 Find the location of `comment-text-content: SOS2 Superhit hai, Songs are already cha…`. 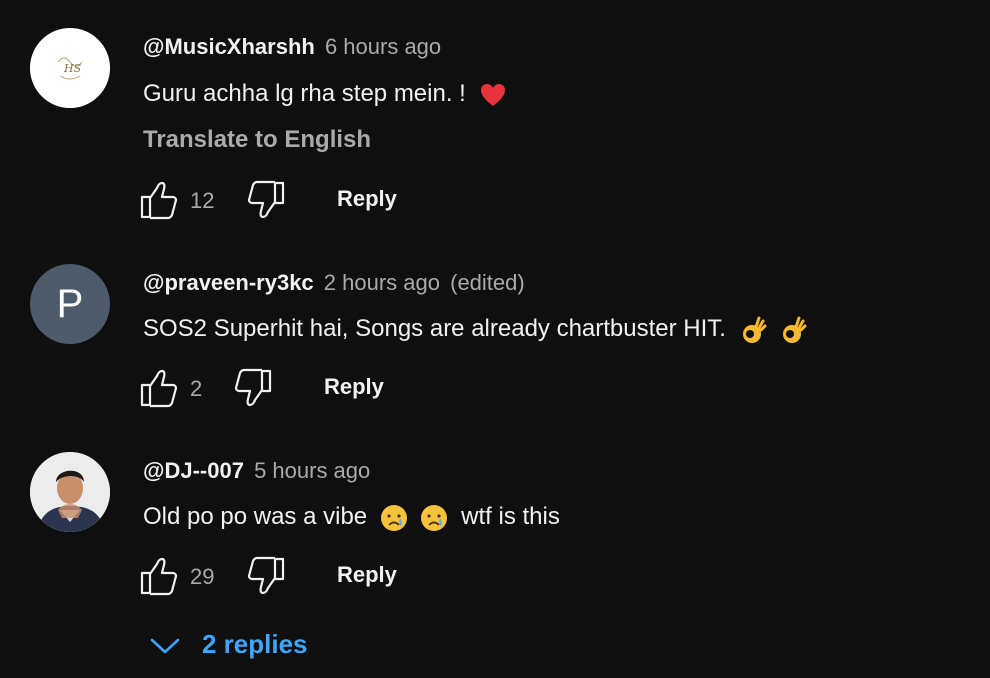

comment-text-content: SOS2 Superhit hai, Songs are already cha… is located at coordinates (434, 328).